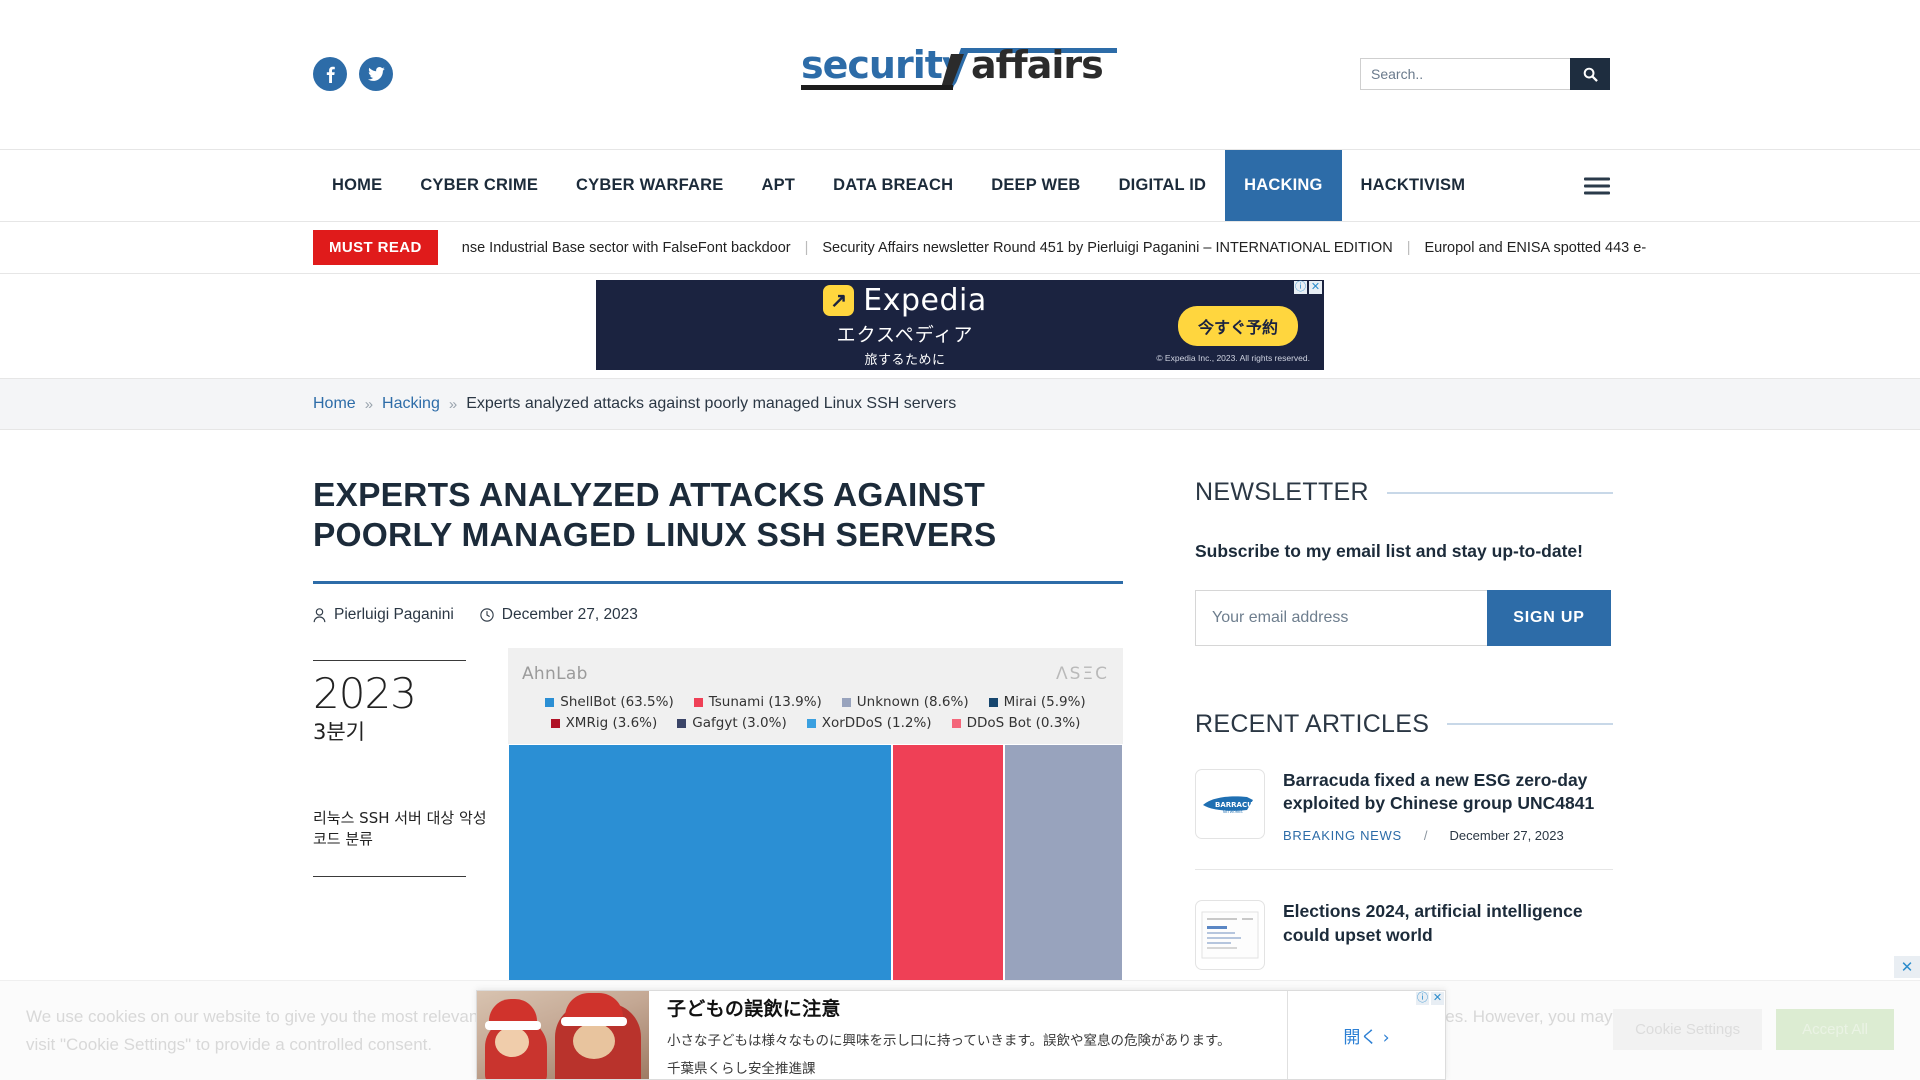 The width and height of the screenshot is (1920, 1080). I want to click on article-author: Pierluigi Paganini, so click(383, 615).